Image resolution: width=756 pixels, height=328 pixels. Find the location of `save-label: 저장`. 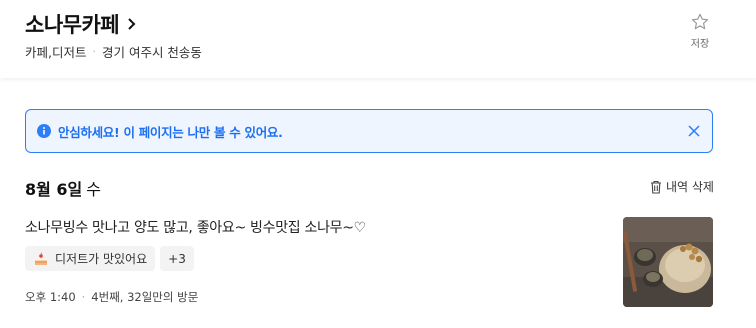

save-label: 저장 is located at coordinates (700, 44).